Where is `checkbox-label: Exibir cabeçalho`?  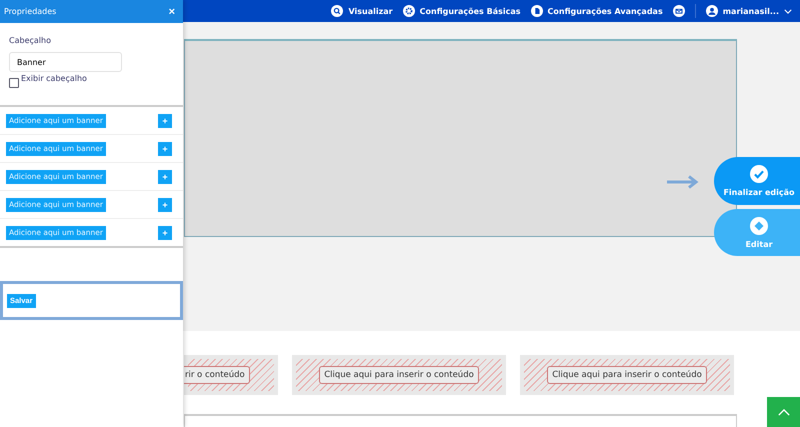 checkbox-label: Exibir cabeçalho is located at coordinates (54, 78).